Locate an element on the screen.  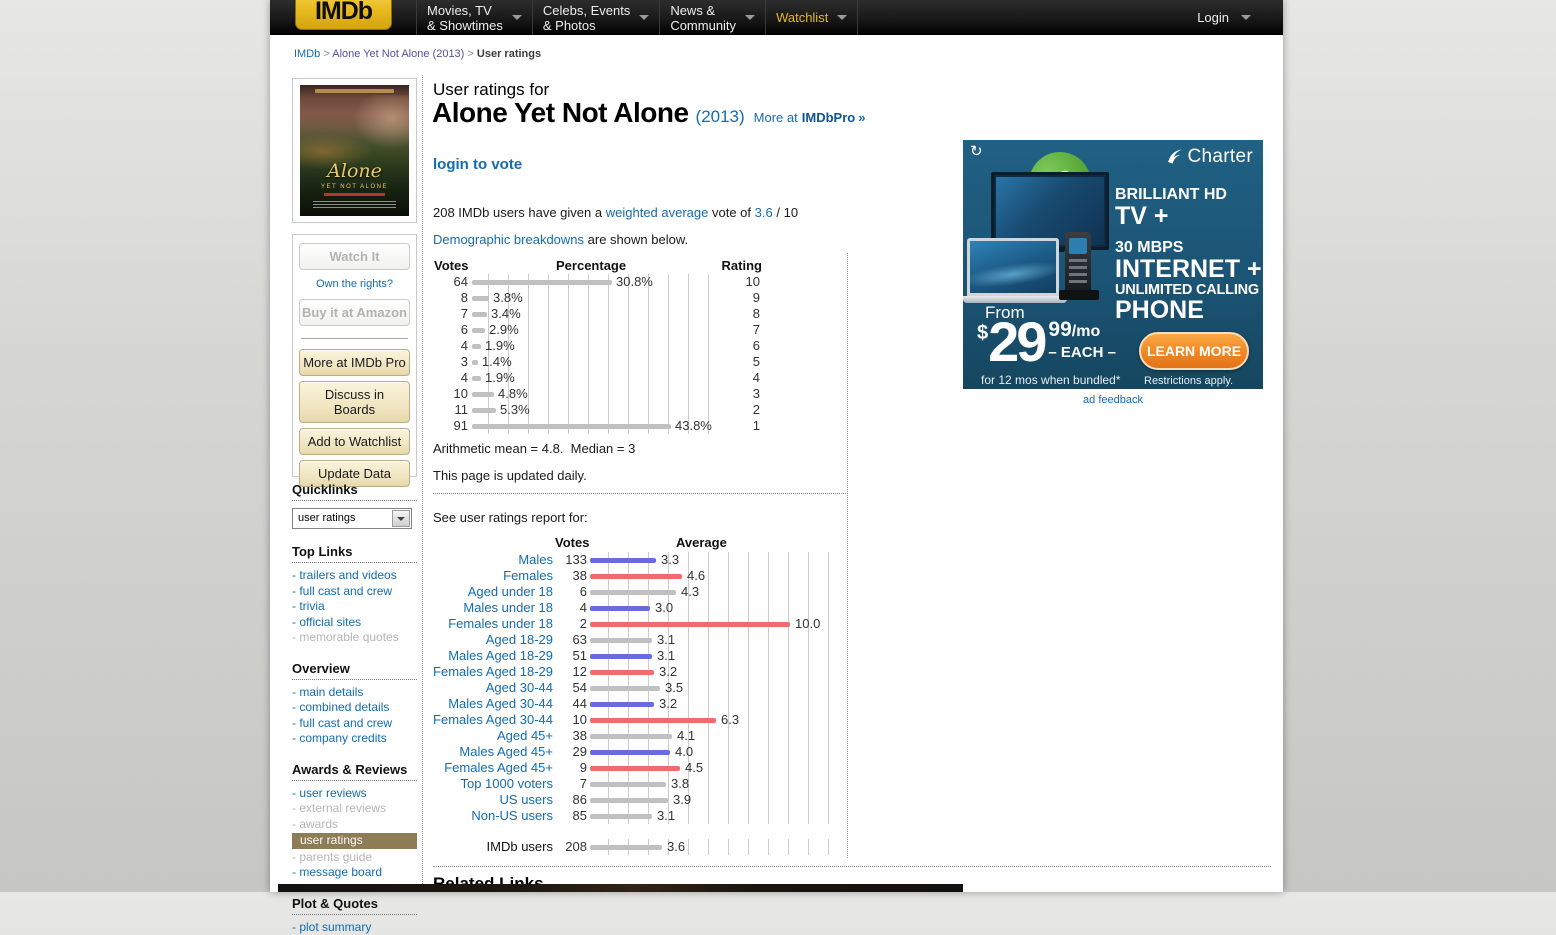
movie-year-link: (2013) is located at coordinates (720, 117).